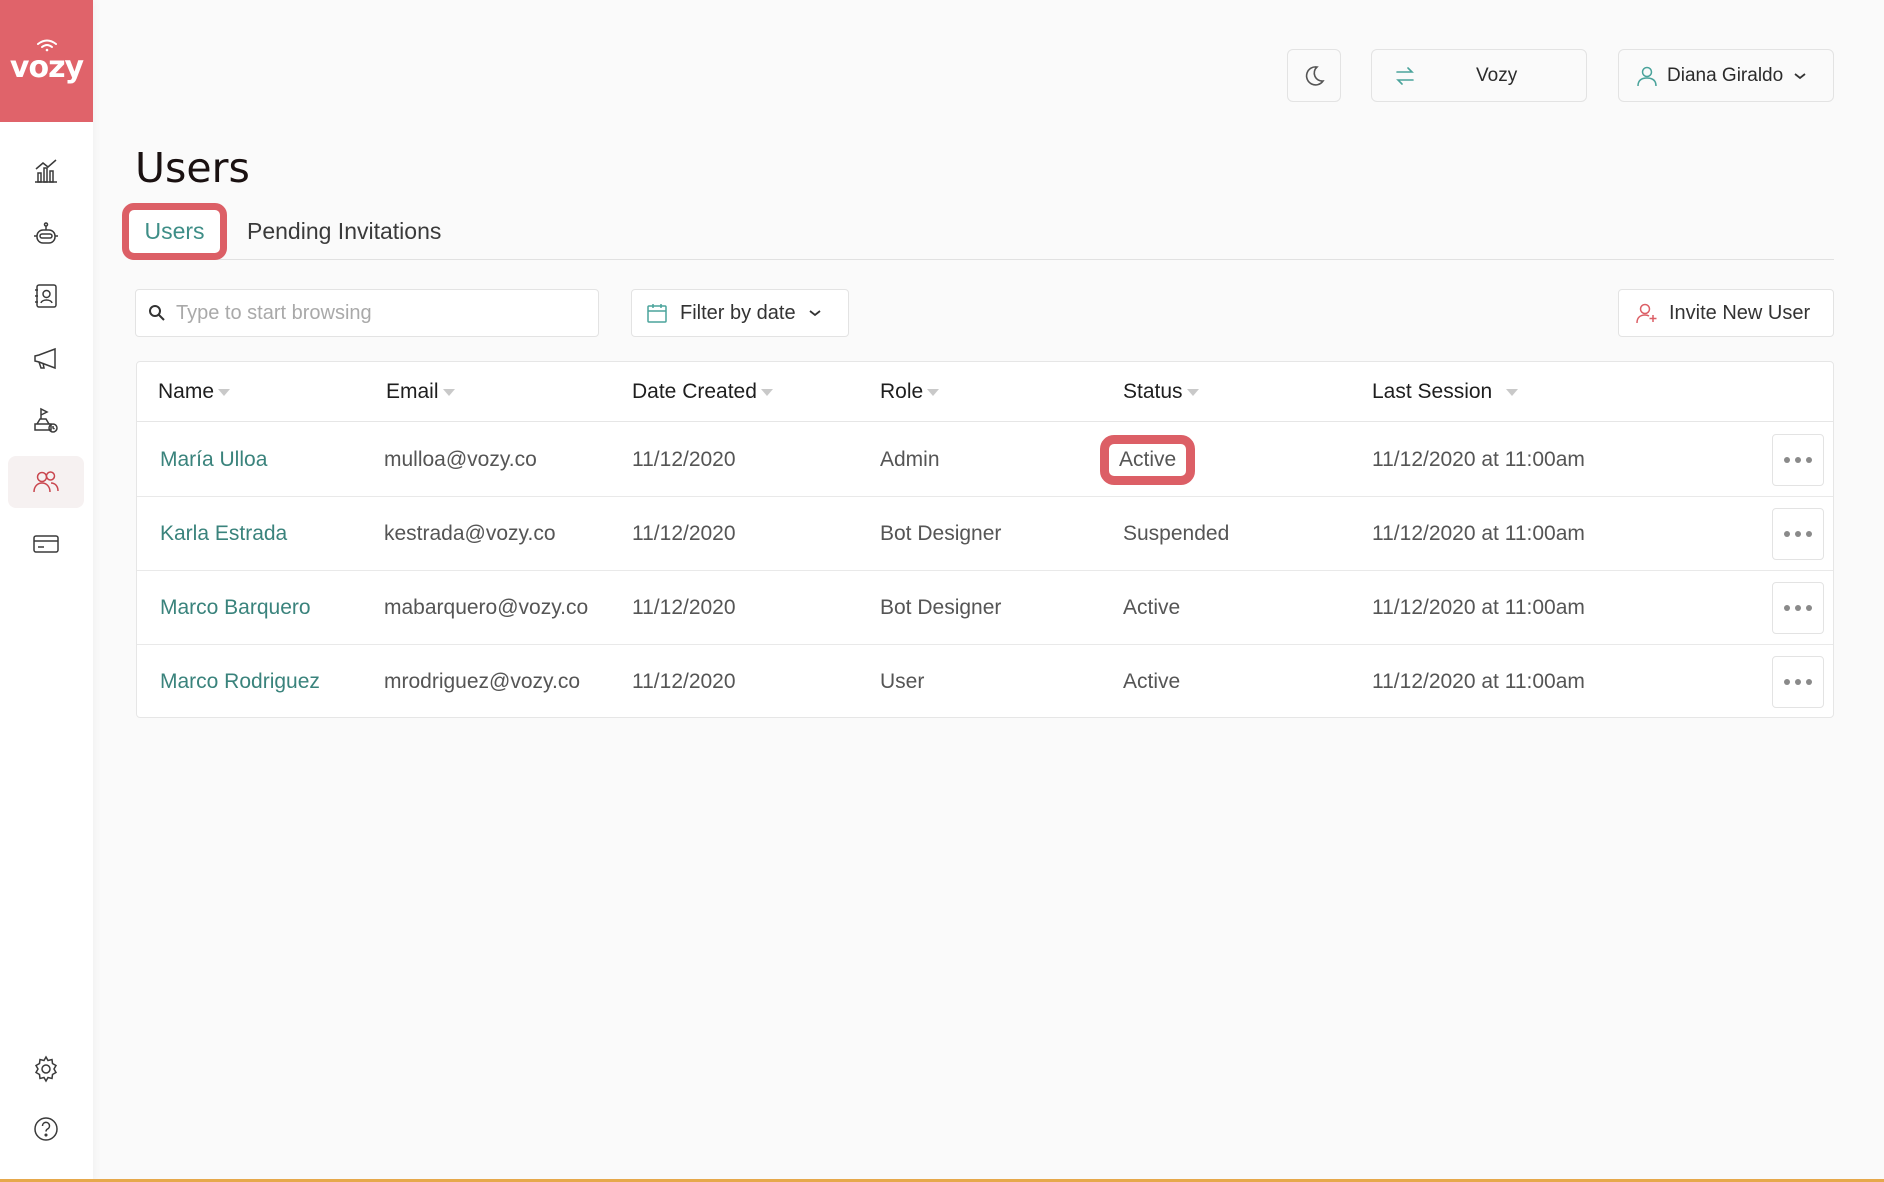 The height and width of the screenshot is (1182, 1884). Describe the element at coordinates (412, 391) in the screenshot. I see `column-label: Email` at that location.